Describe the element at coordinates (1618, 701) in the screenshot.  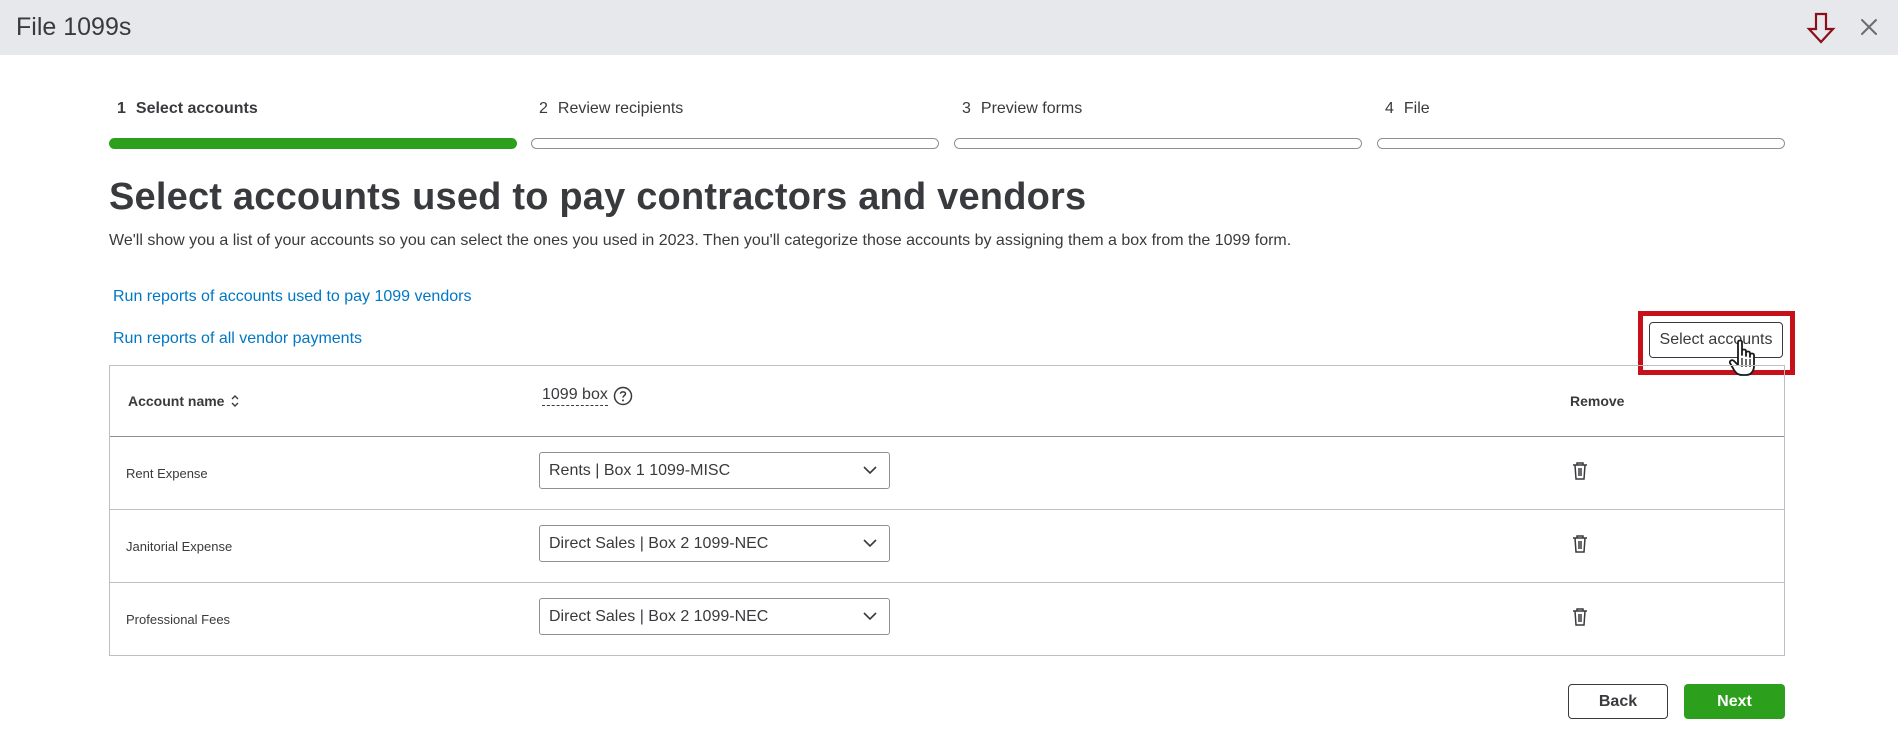
I see `back-button: Back` at that location.